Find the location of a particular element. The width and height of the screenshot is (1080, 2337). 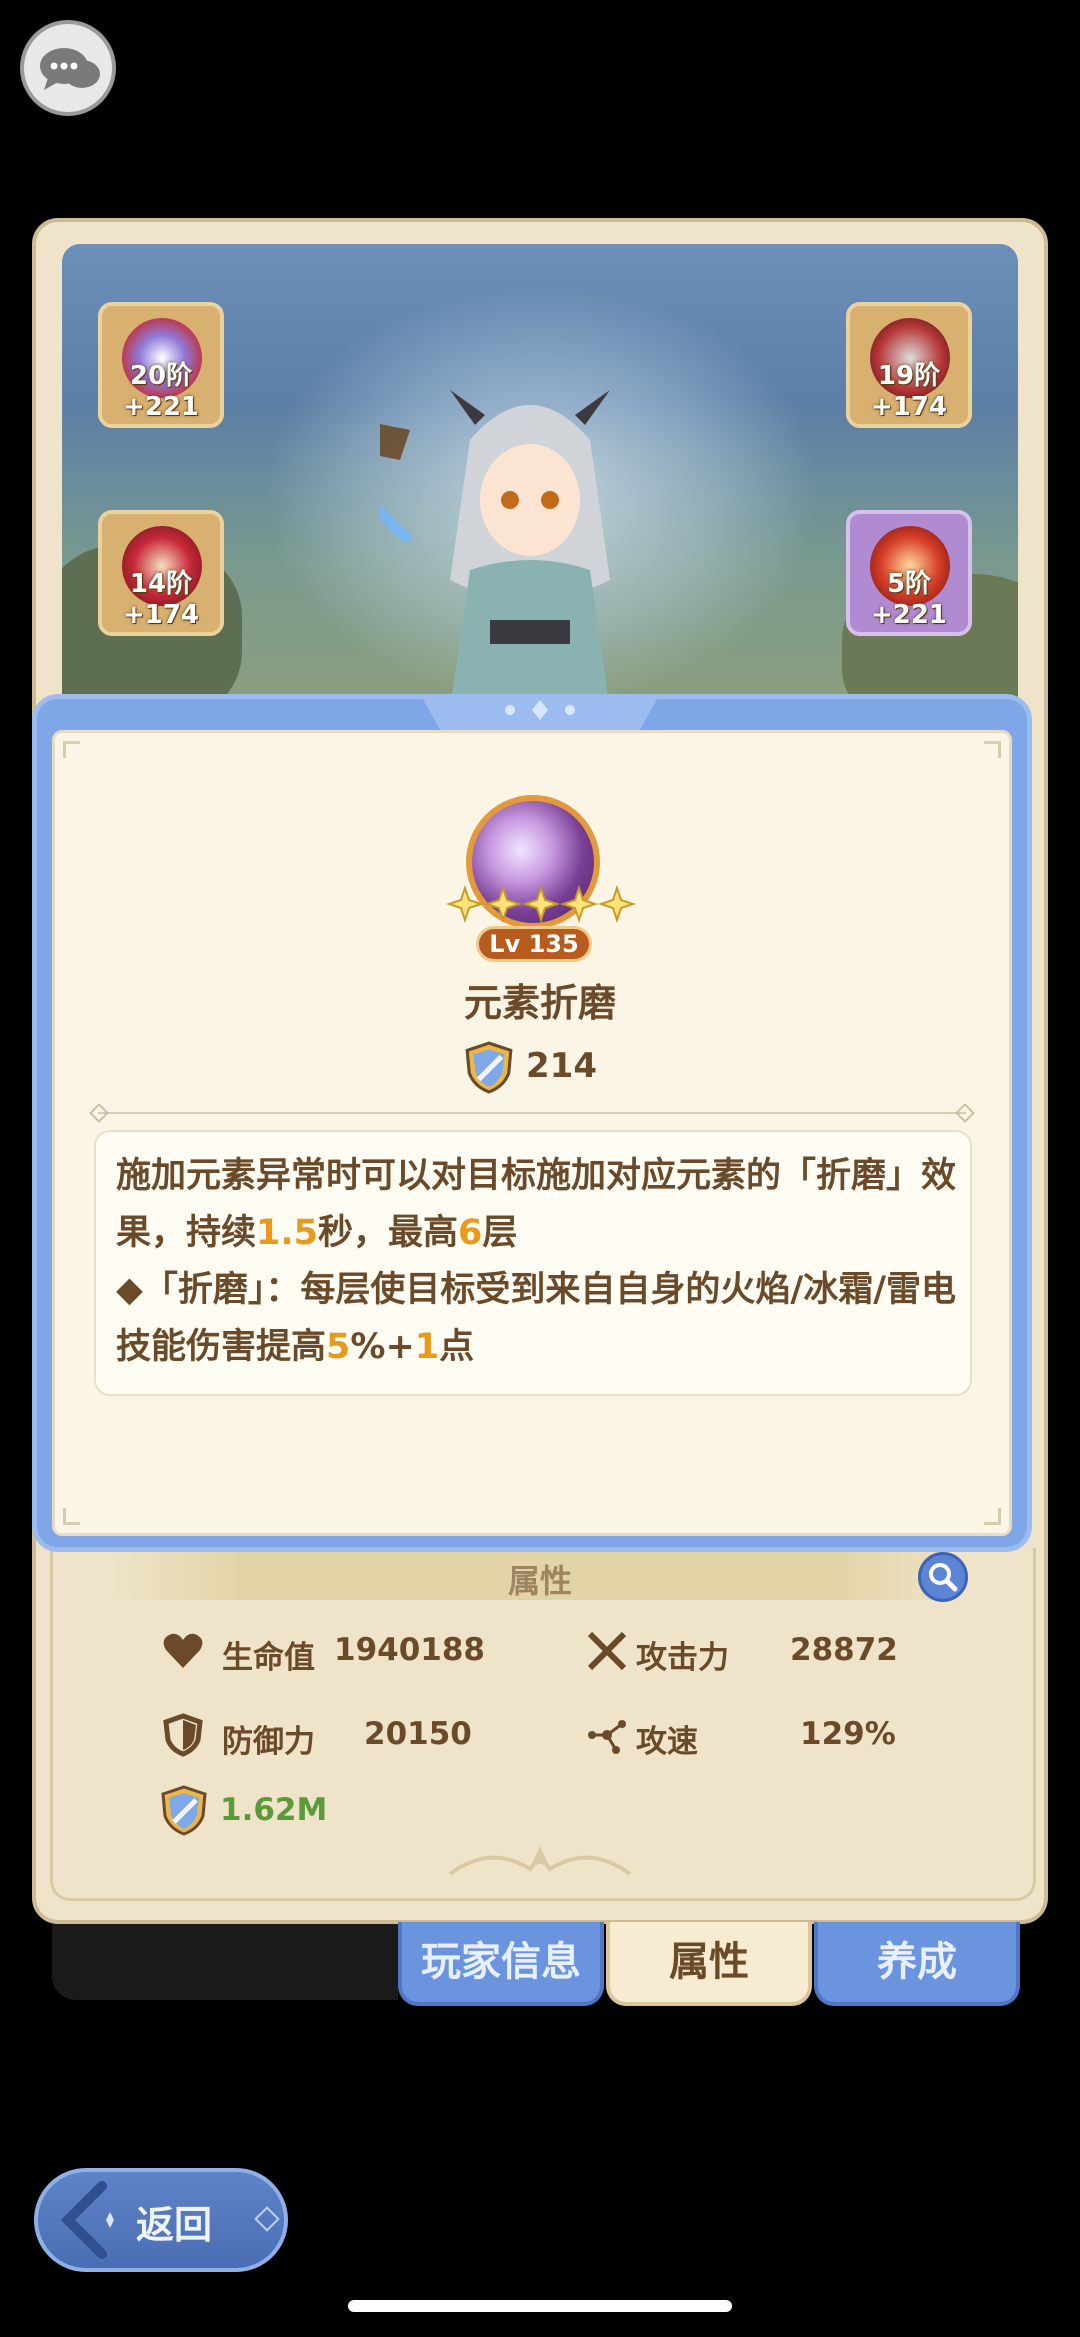

atk-value: 28872 is located at coordinates (844, 1650).